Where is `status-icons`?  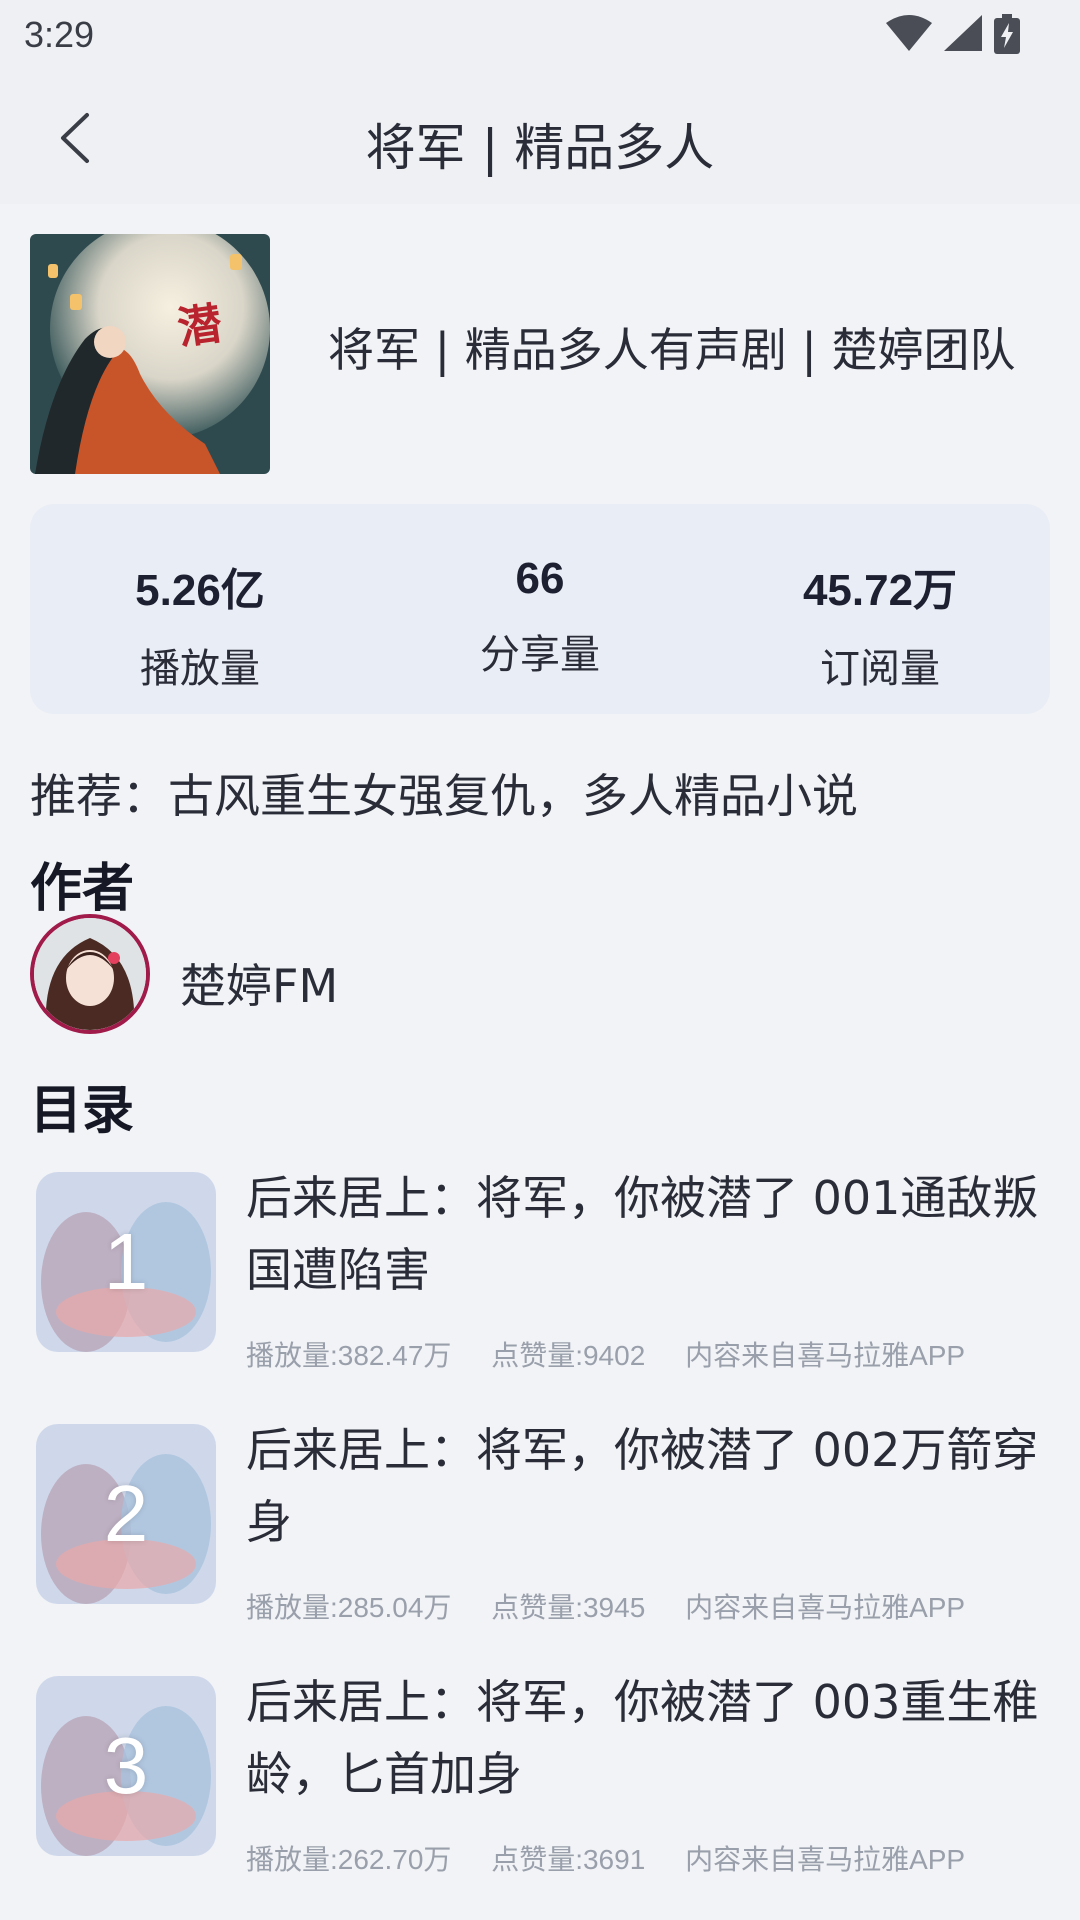 status-icons is located at coordinates (953, 34).